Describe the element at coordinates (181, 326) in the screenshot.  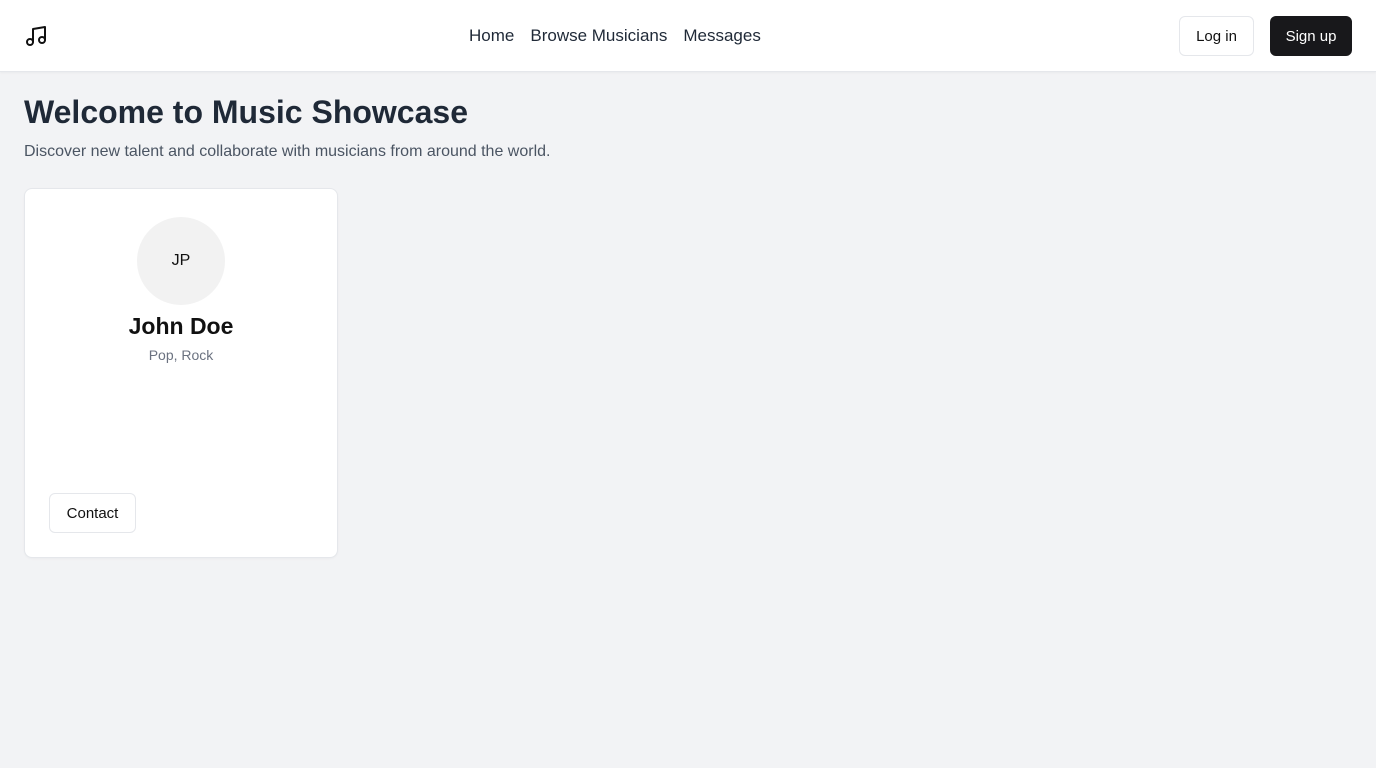
I see `musician-name: John Doe` at that location.